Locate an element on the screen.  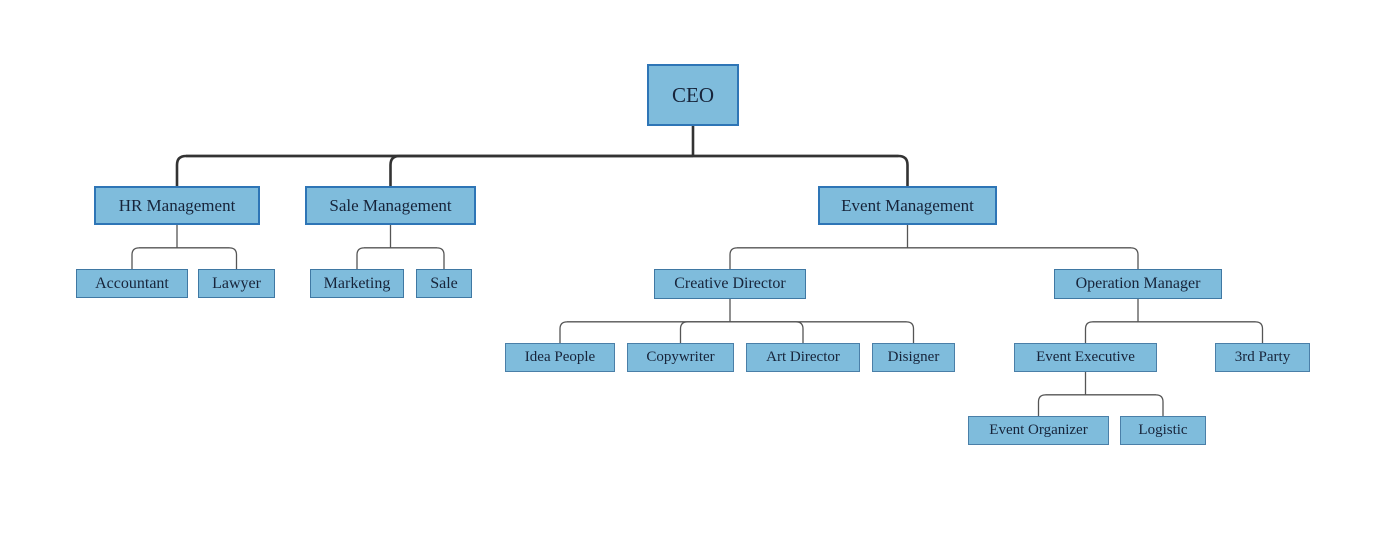
org-node-ideapeople: Idea People is located at coordinates (560, 357).